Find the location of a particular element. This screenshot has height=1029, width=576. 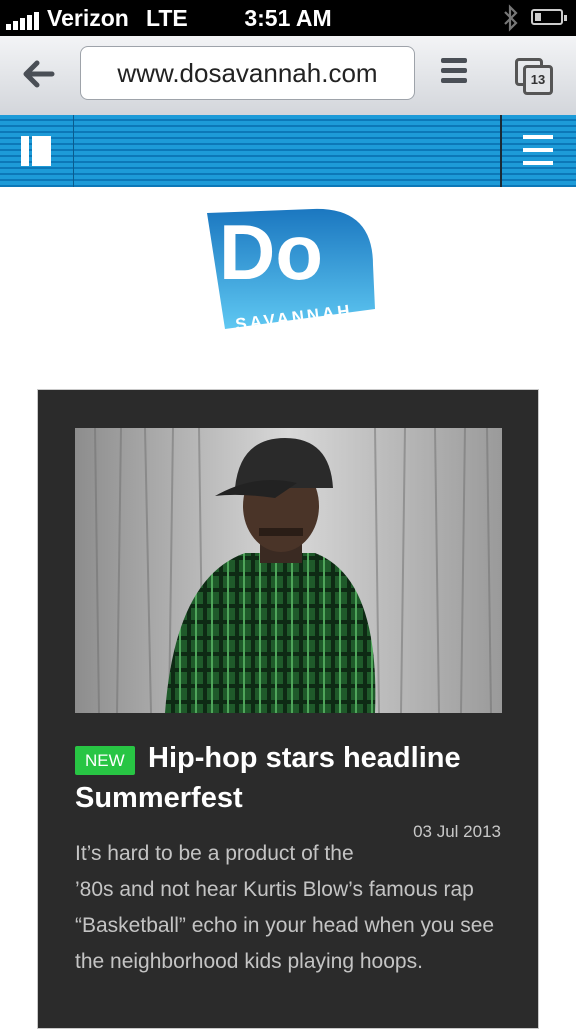

tab-count: 13 is located at coordinates (538, 80).